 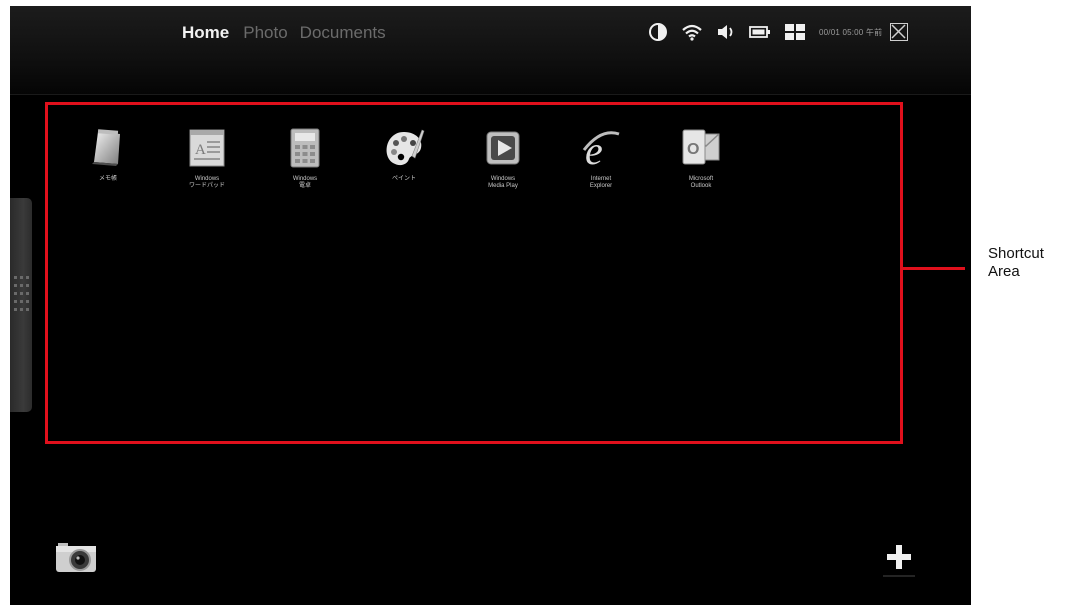 I want to click on grid-icon, so click(x=795, y=32).